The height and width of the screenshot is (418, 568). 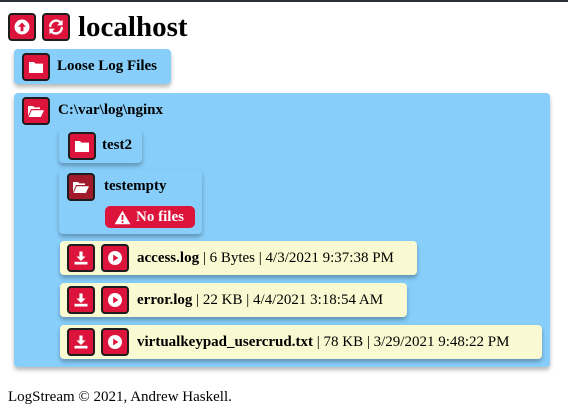 What do you see at coordinates (225, 342) in the screenshot?
I see `file-name: virtualkeypad_usercrud.txt` at bounding box center [225, 342].